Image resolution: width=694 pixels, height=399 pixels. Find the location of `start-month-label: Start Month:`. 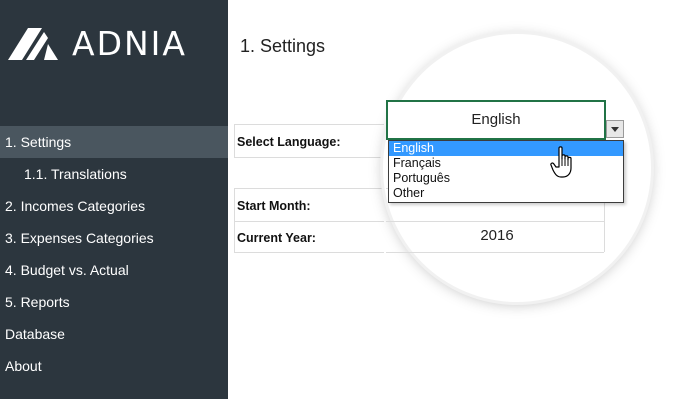

start-month-label: Start Month: is located at coordinates (274, 206).